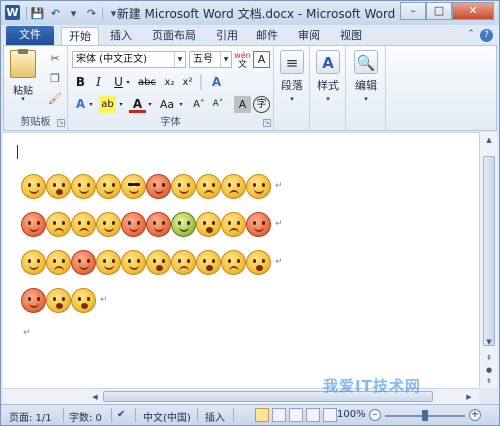 The height and width of the screenshot is (426, 500). Describe the element at coordinates (489, 358) in the screenshot. I see `previous-page-icon: ⇞` at that location.